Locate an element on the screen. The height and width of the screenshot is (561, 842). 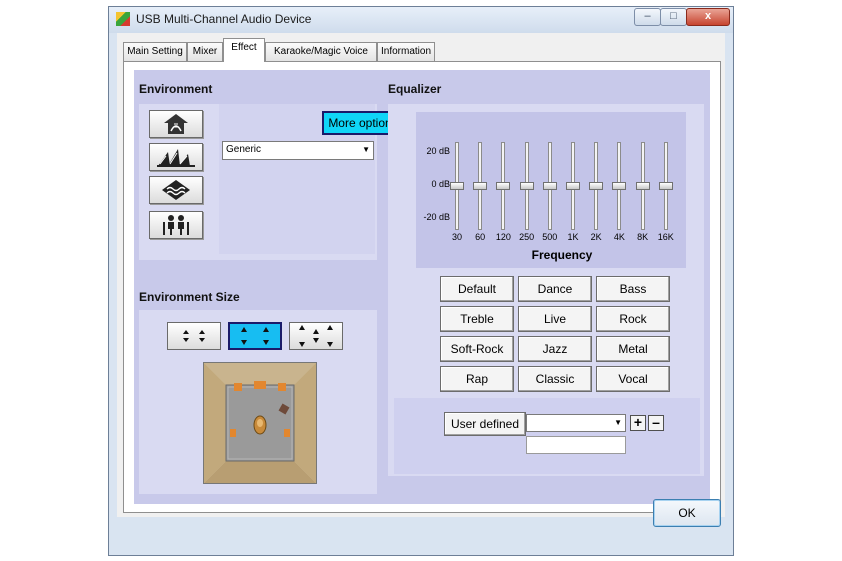
environment-opera-button is located at coordinates (176, 157).